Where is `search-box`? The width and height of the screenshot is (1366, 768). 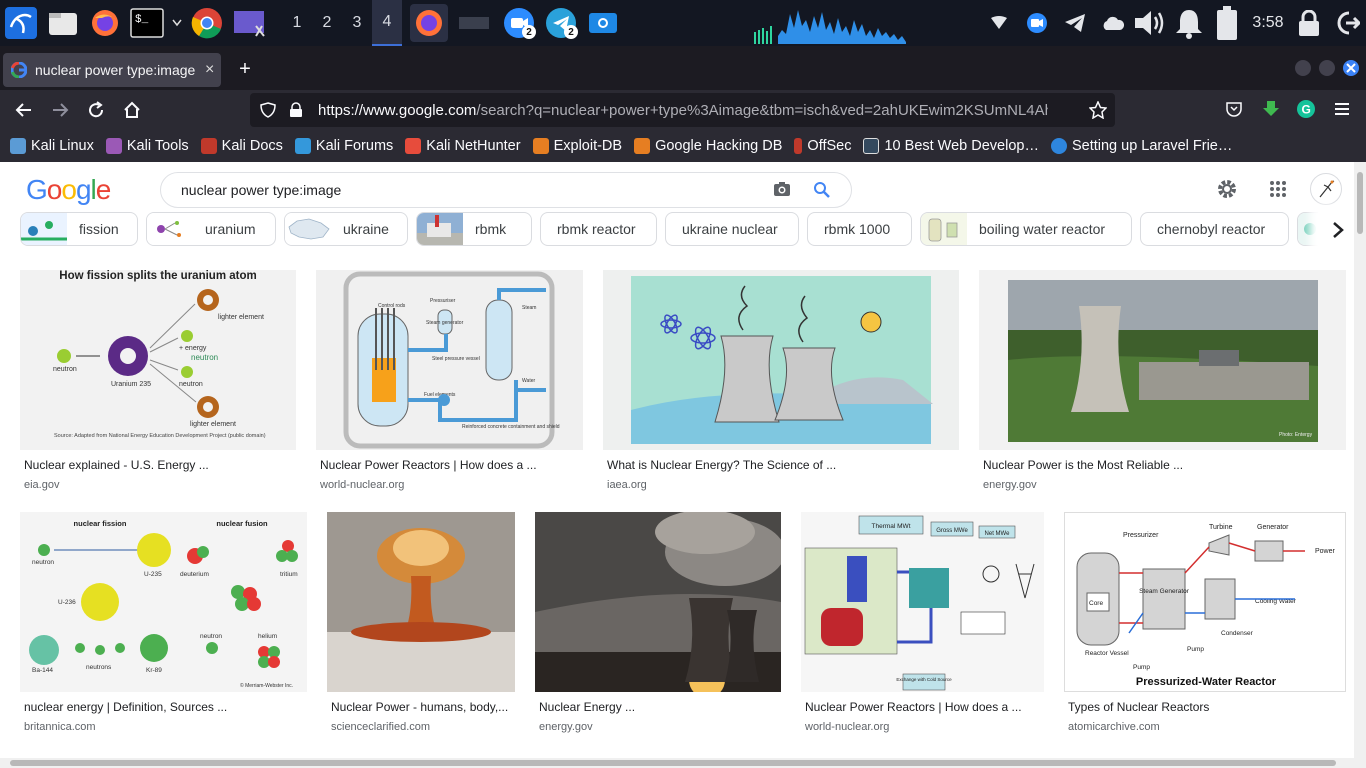
search-box is located at coordinates (506, 190).